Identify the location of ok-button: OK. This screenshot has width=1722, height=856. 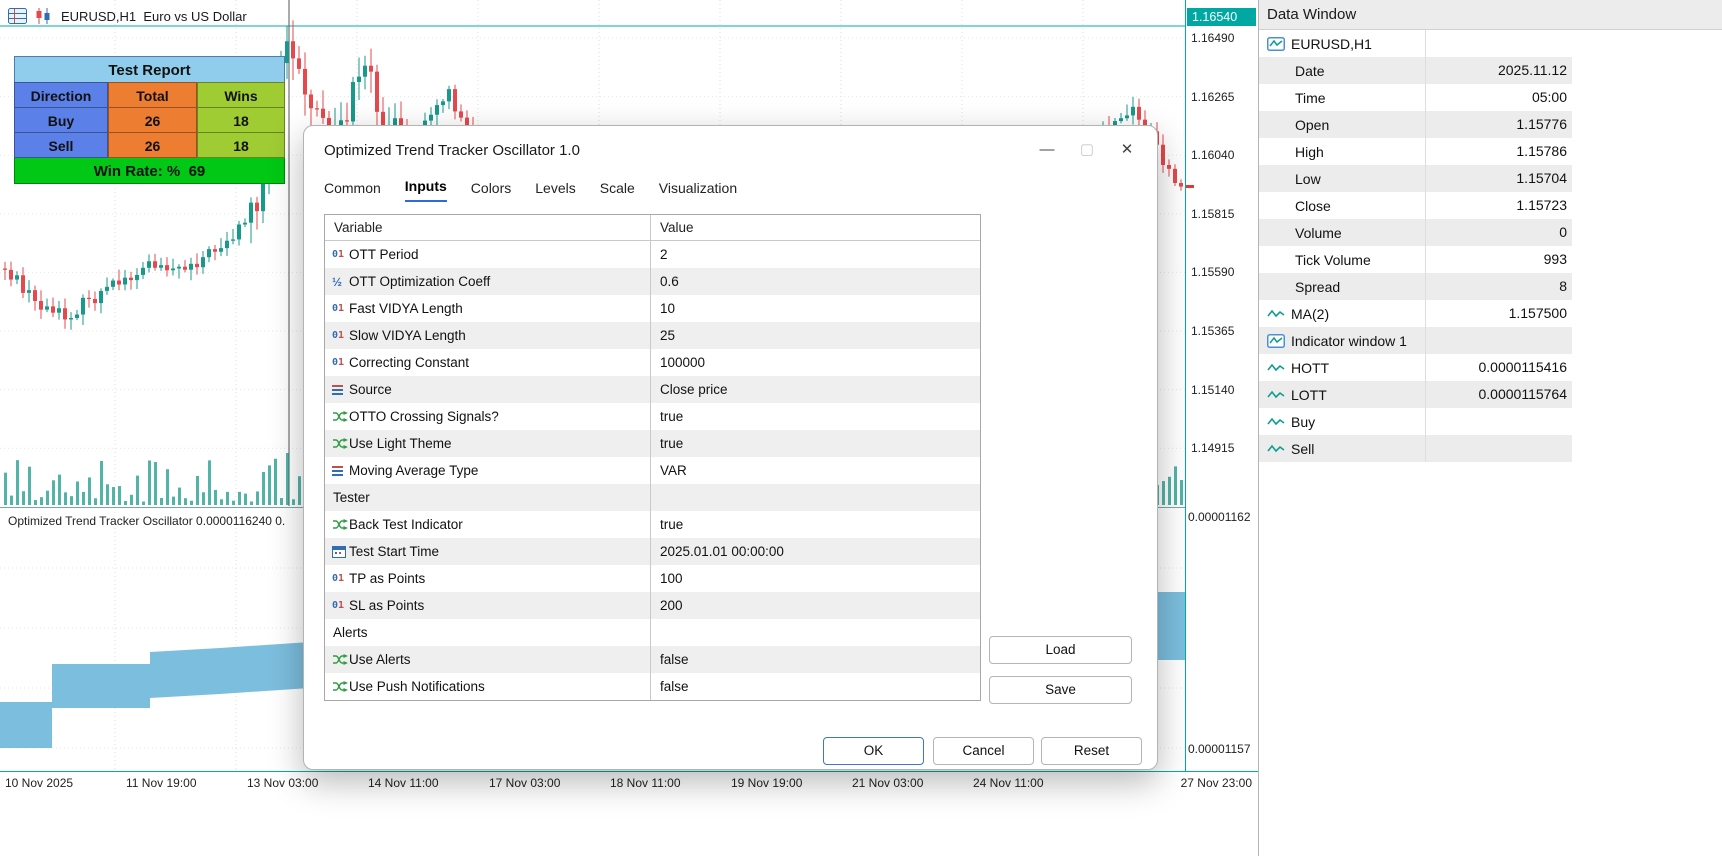
(873, 751).